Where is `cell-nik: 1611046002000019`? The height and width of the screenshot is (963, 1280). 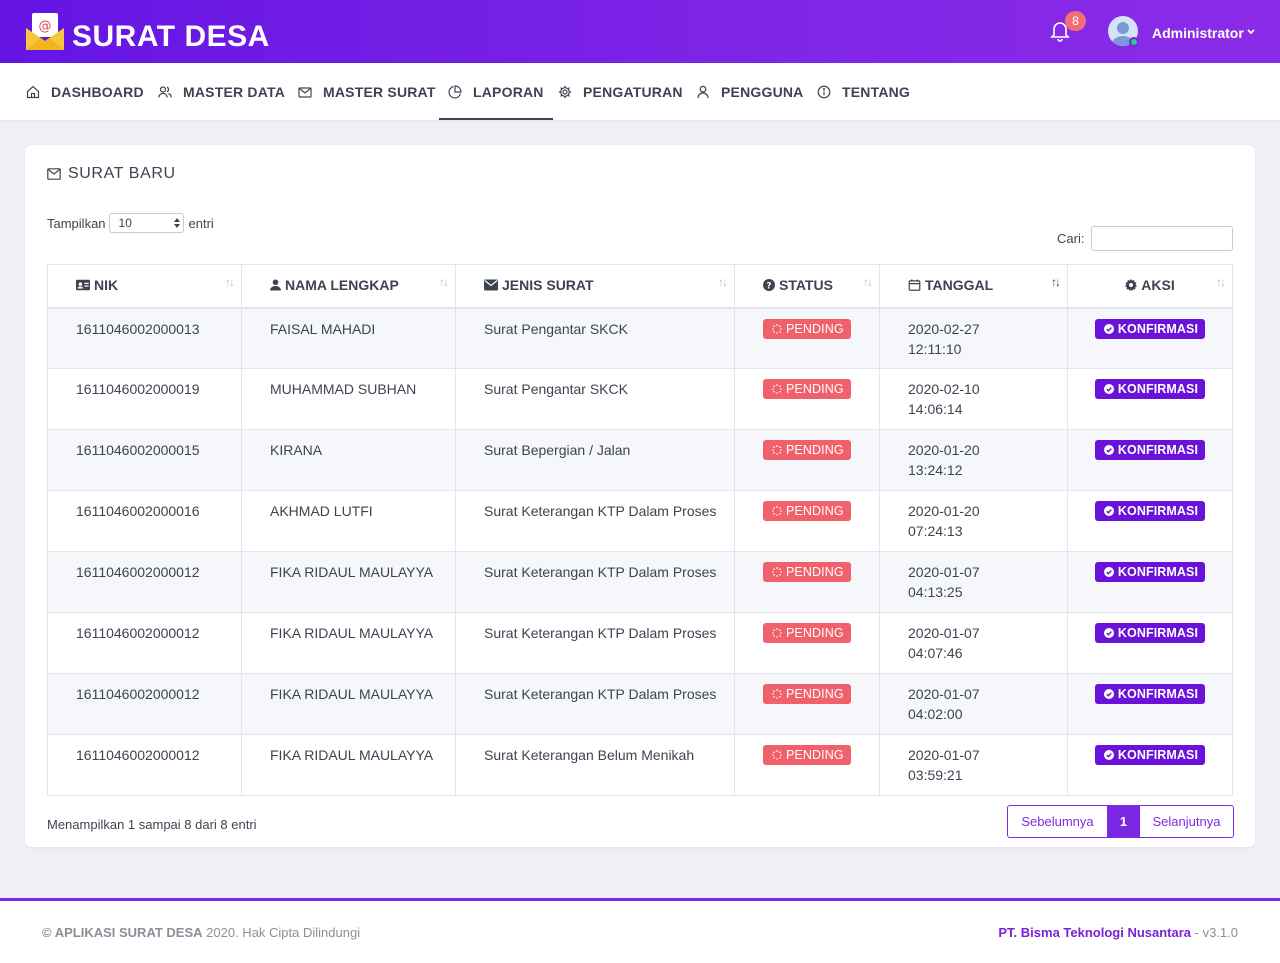
cell-nik: 1611046002000019 is located at coordinates (144, 399).